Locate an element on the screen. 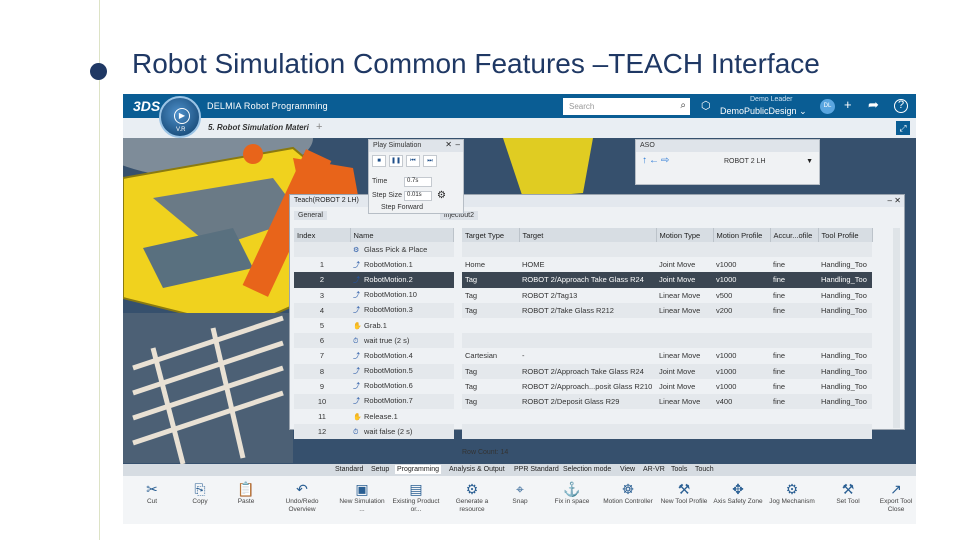 The image size is (960, 540). row-name: Grab.1 is located at coordinates (375, 326).